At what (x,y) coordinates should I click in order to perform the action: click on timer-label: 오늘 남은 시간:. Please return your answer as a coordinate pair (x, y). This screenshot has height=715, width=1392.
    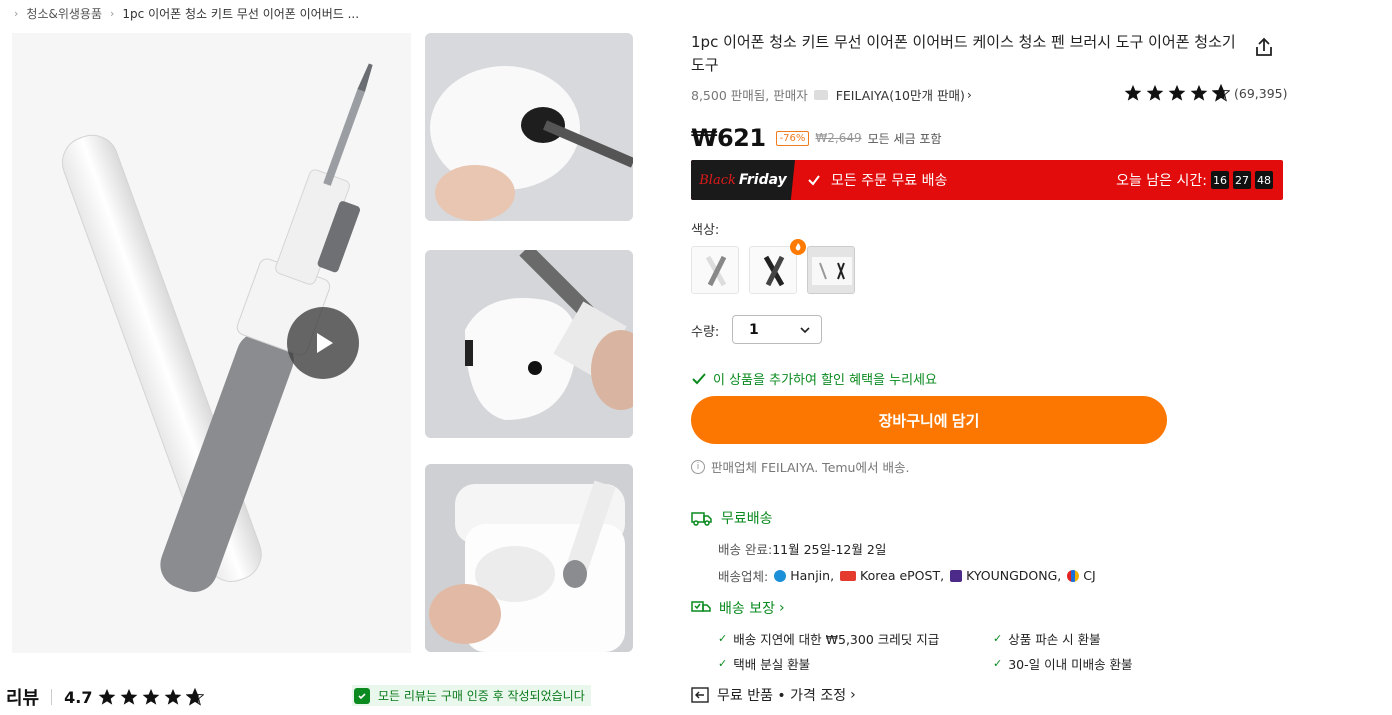
    Looking at the image, I should click on (1161, 181).